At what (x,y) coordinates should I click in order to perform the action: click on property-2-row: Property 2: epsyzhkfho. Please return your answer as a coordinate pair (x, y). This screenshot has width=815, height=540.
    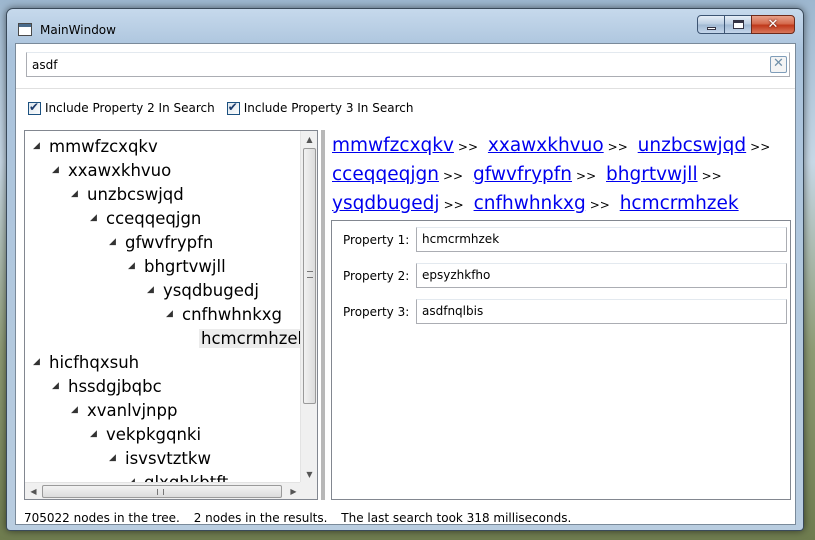
    Looking at the image, I should click on (561, 276).